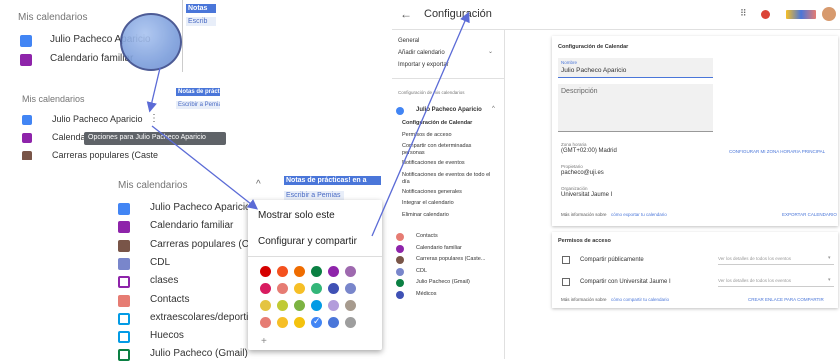 The width and height of the screenshot is (840, 362). What do you see at coordinates (420, 124) in the screenshot?
I see `arrow-to-settings` at bounding box center [420, 124].